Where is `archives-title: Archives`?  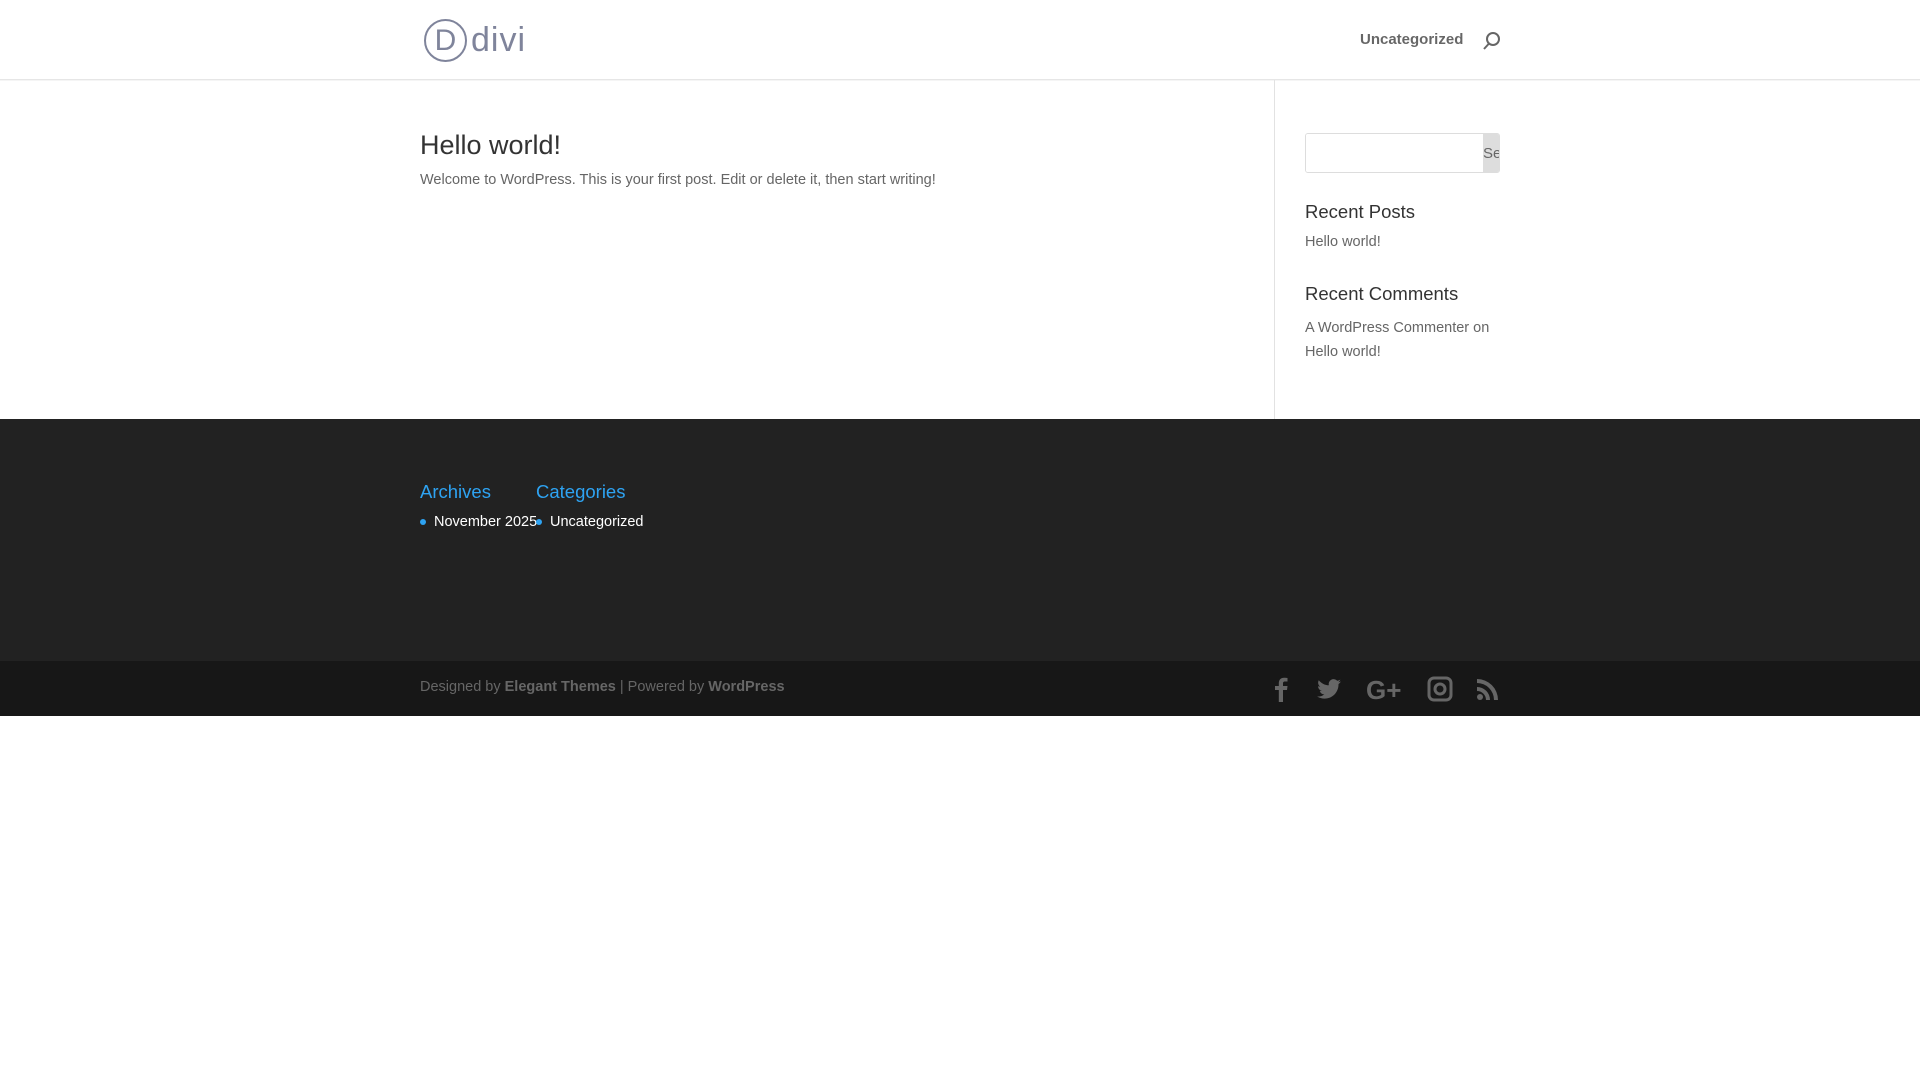 archives-title: Archives is located at coordinates (455, 491).